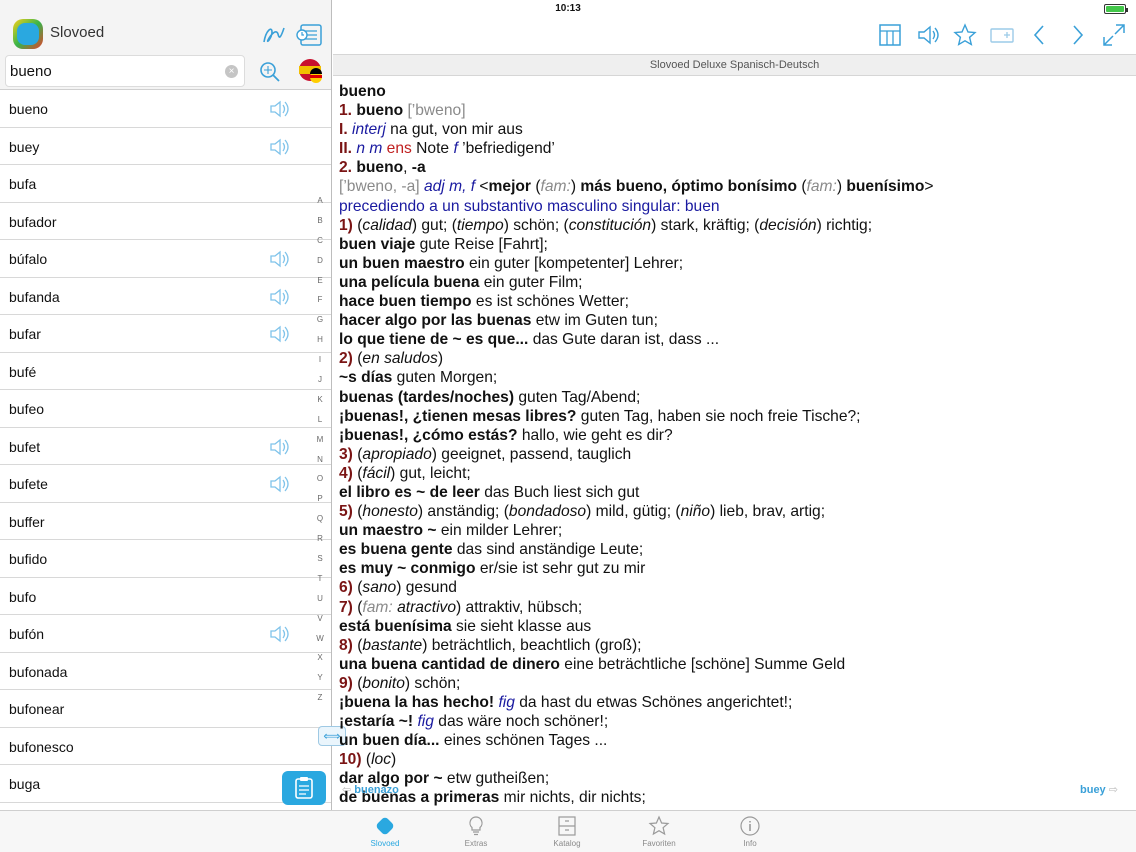 This screenshot has height=852, width=1136. Describe the element at coordinates (304, 788) in the screenshot. I see `clipboard-button` at that location.